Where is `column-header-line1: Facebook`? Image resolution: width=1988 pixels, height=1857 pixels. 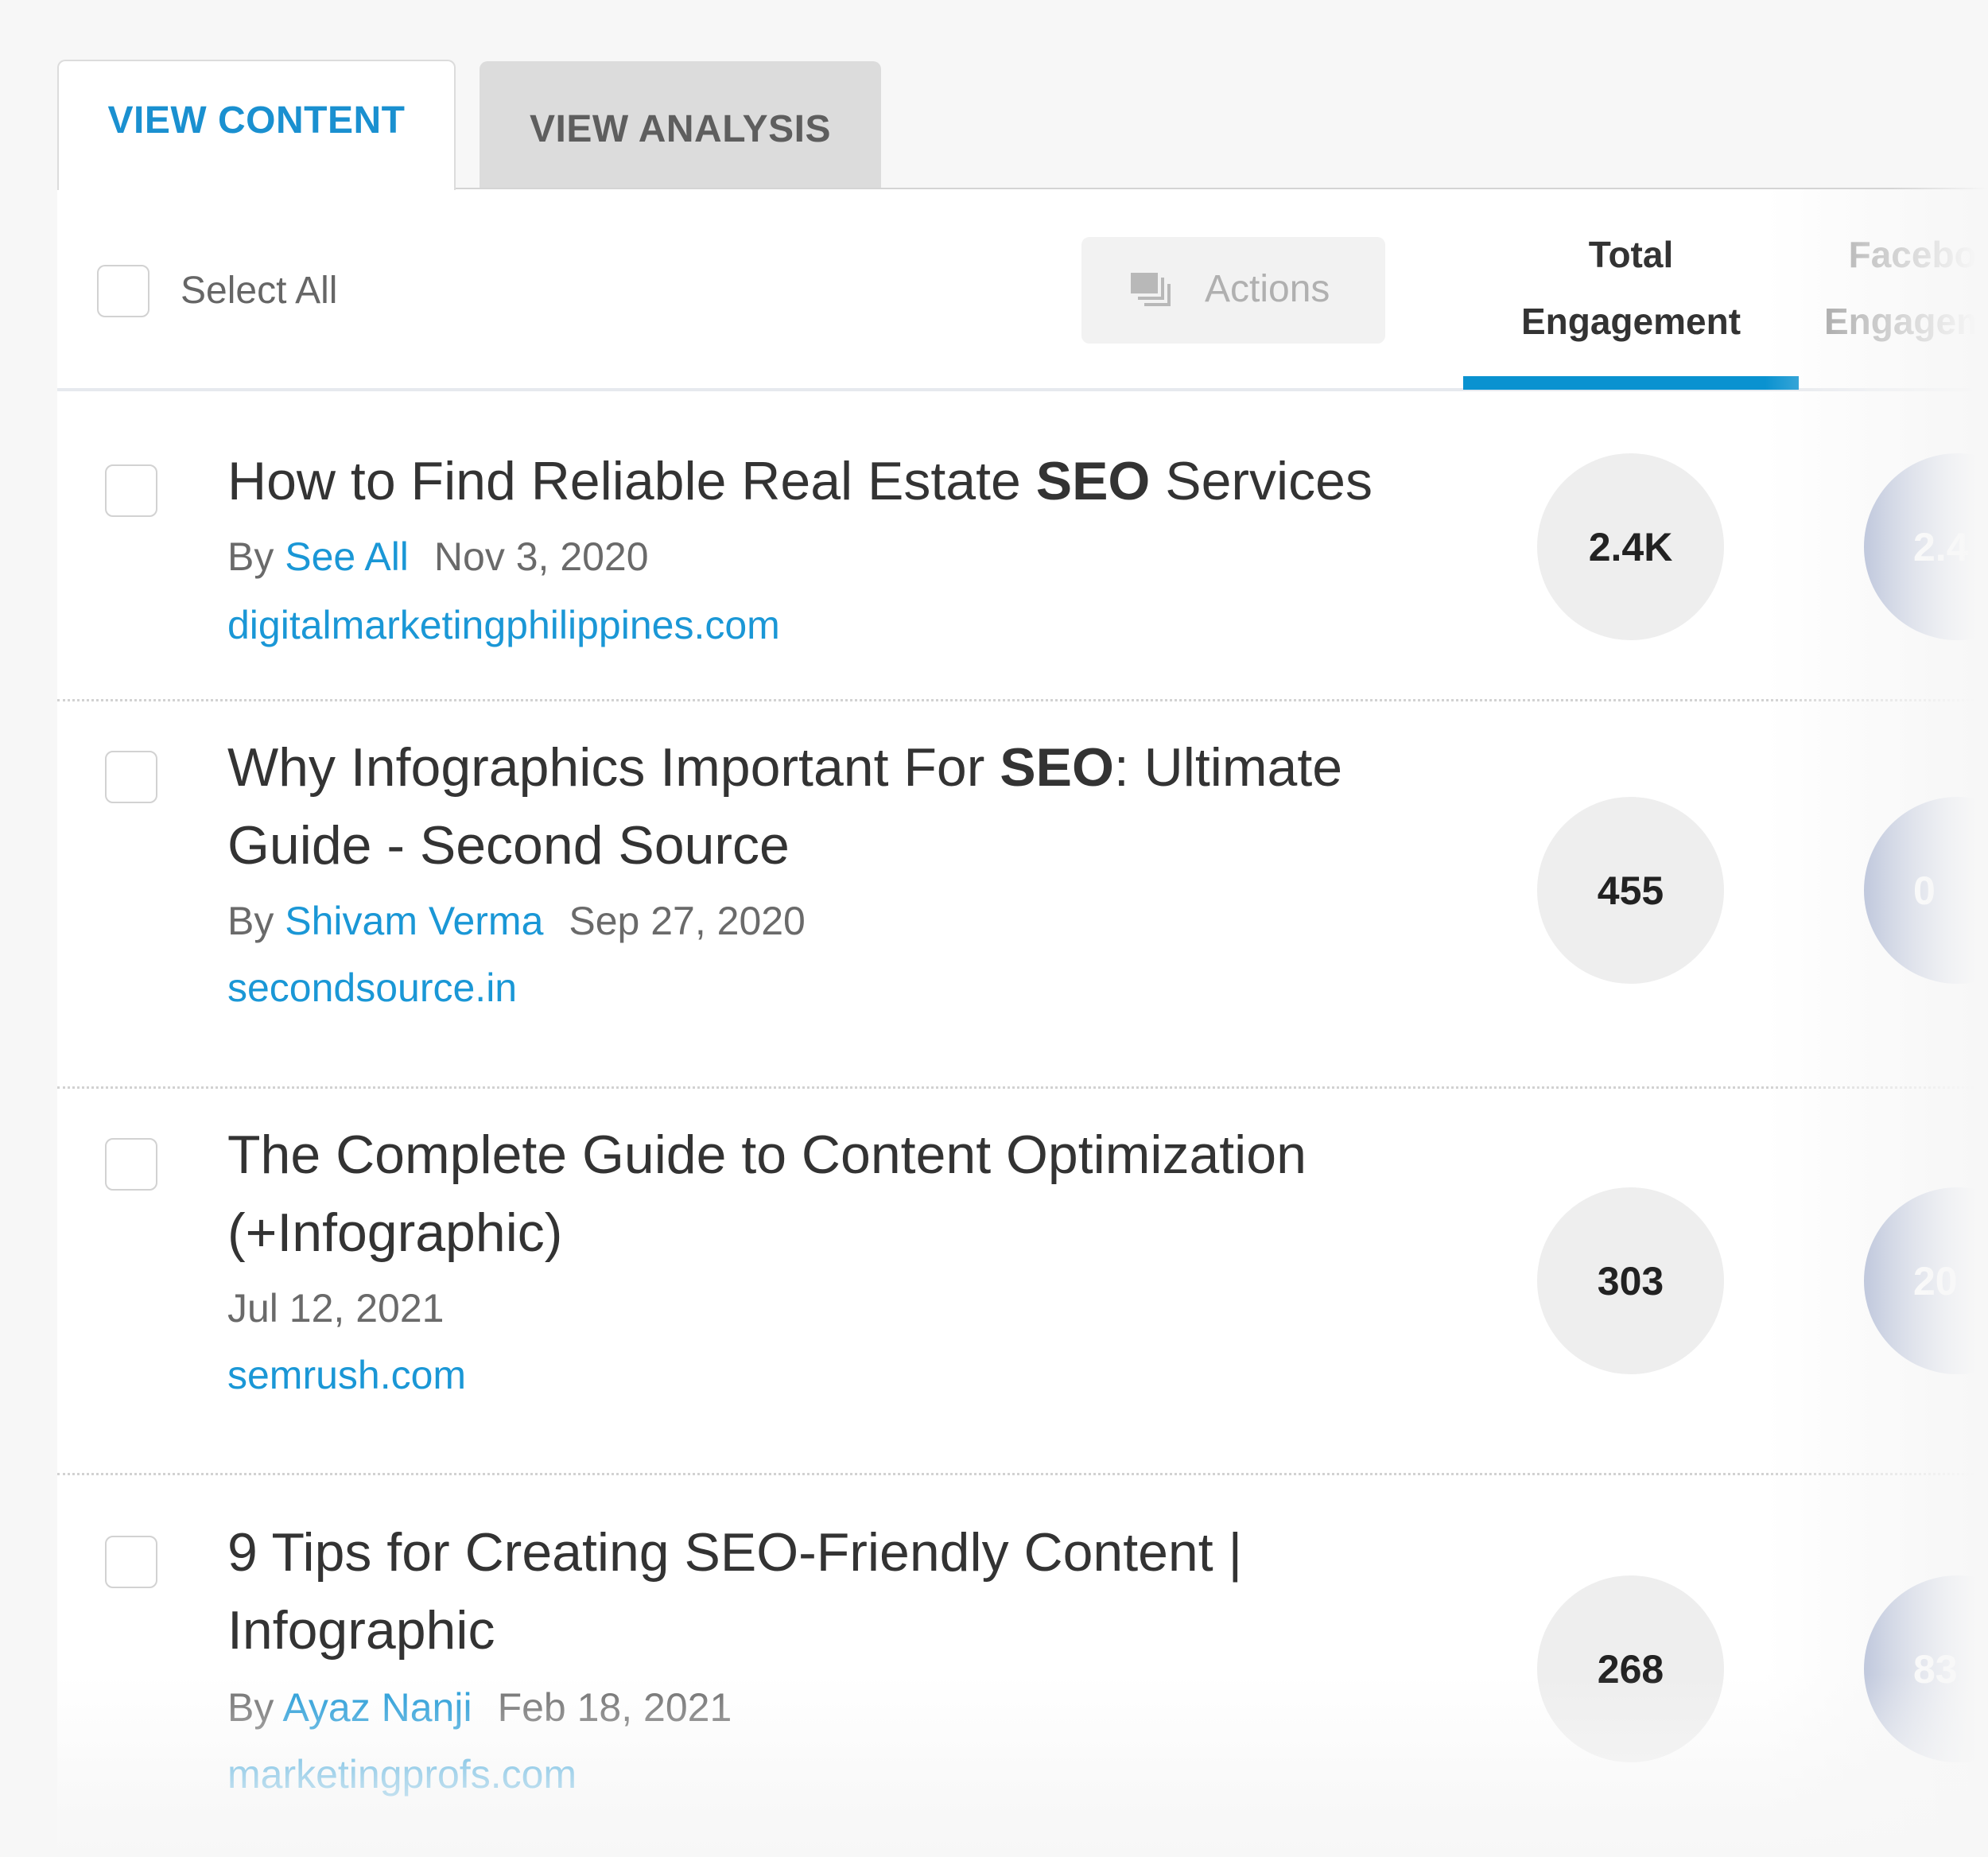 column-header-line1: Facebook is located at coordinates (1918, 254).